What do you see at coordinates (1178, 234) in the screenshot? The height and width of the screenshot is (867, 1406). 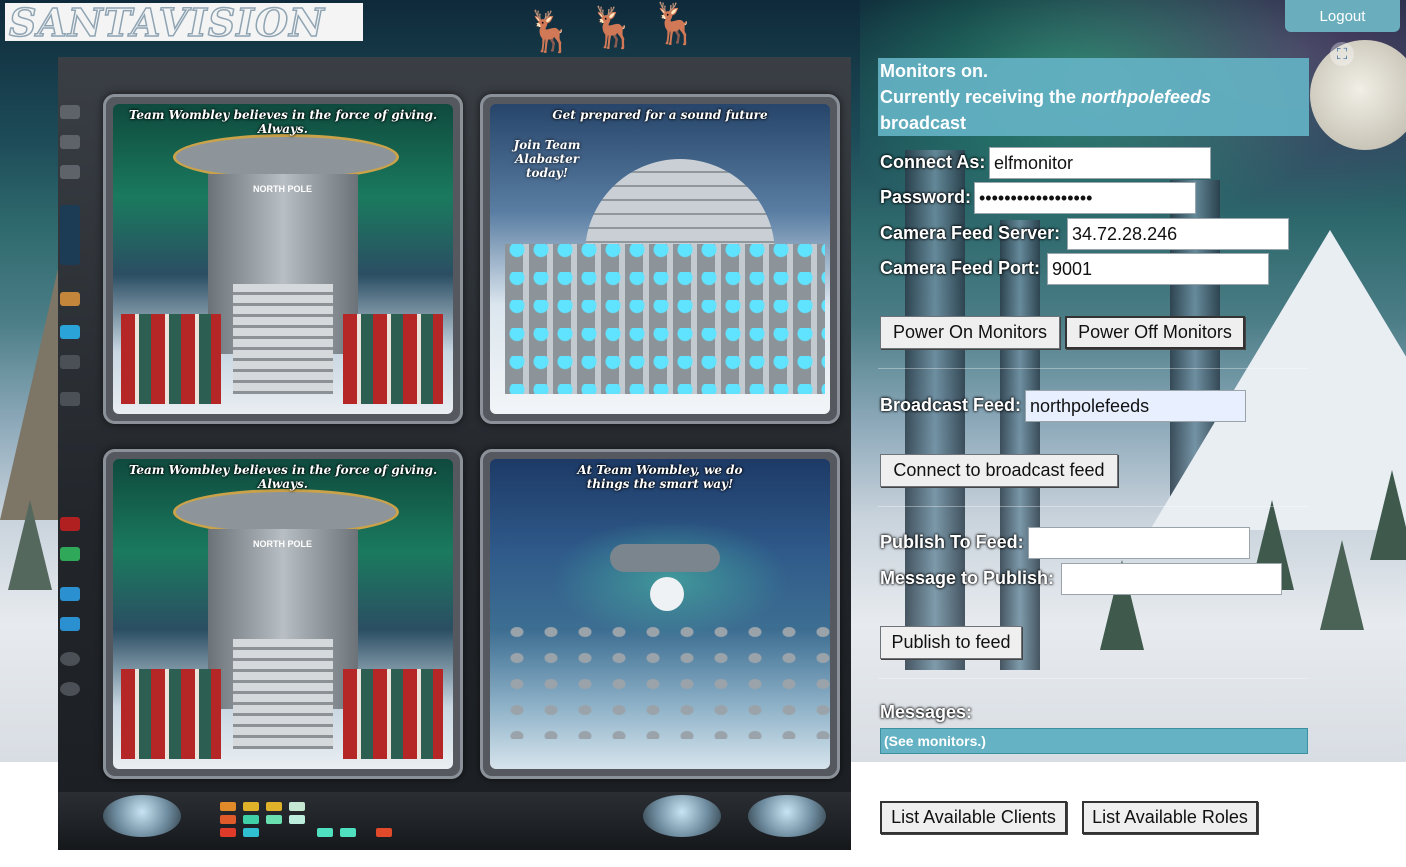 I see `camera-feed-server-input` at bounding box center [1178, 234].